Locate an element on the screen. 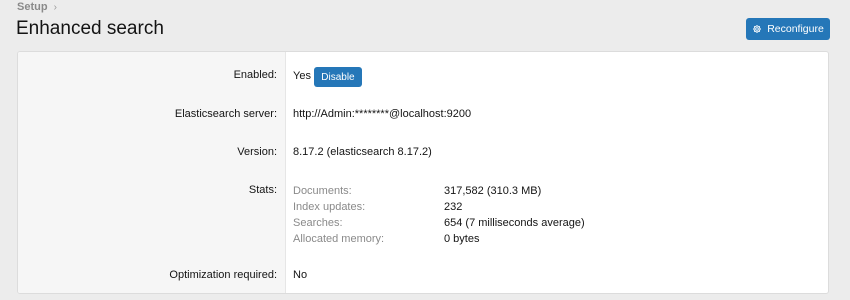 The image size is (850, 300). stat-allocated-memory-name: Allocated memory: is located at coordinates (339, 239).